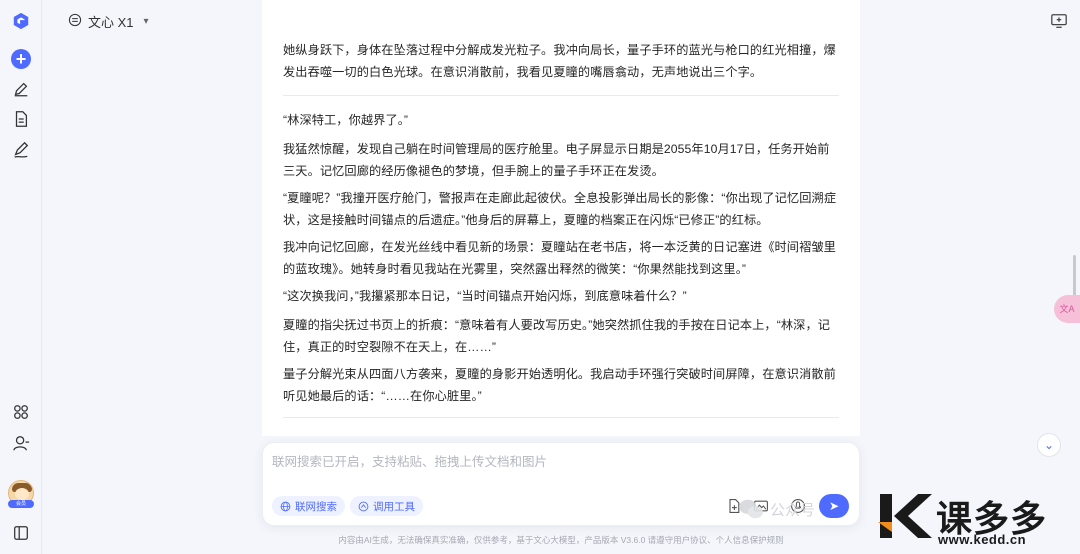 This screenshot has width=1080, height=554. I want to click on tools-label: 调用工具, so click(394, 506).